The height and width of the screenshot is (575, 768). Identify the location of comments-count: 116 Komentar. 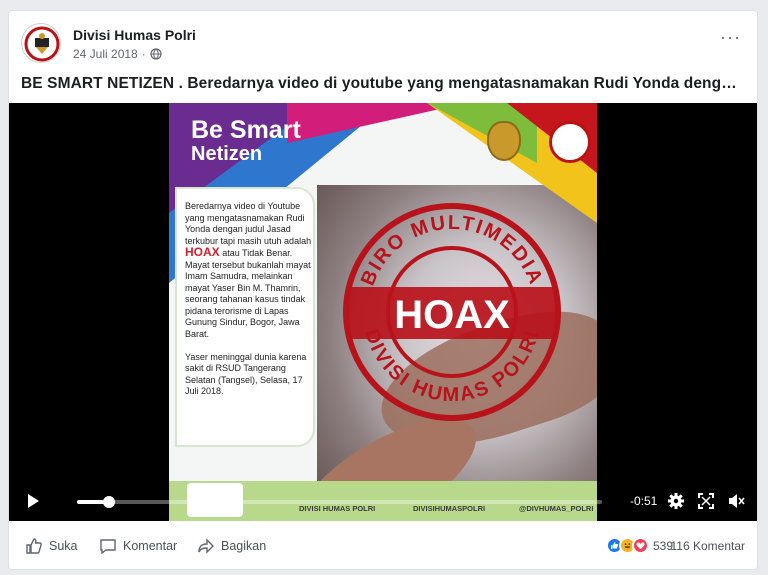
(708, 546).